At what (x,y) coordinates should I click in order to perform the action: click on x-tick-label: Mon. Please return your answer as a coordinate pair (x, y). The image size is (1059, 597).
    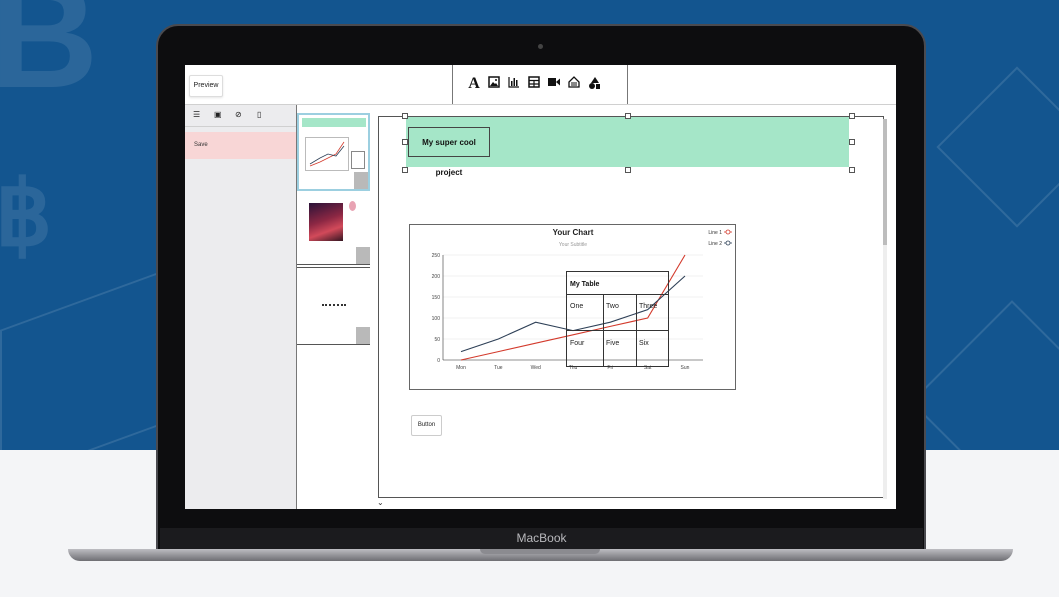
    Looking at the image, I should click on (461, 368).